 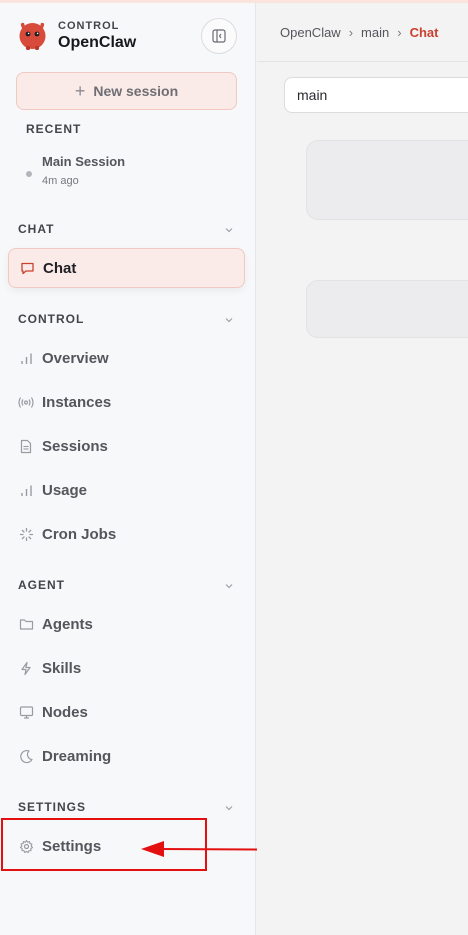 I want to click on sidebar-item-label: Sessions, so click(x=75, y=446).